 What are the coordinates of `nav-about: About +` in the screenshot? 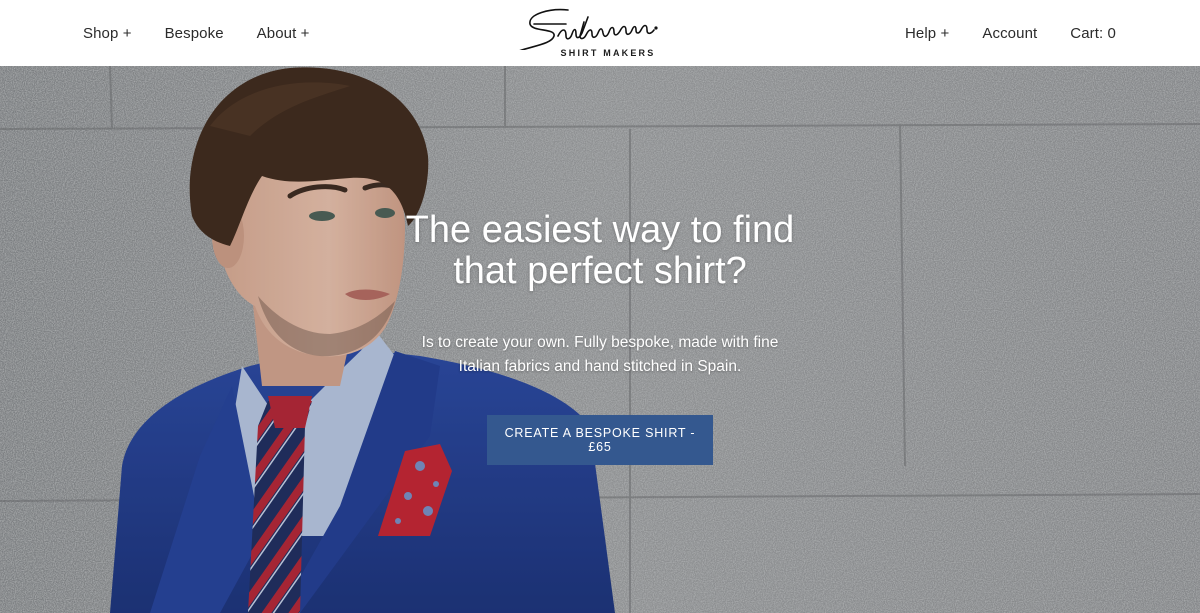 It's located at (283, 33).